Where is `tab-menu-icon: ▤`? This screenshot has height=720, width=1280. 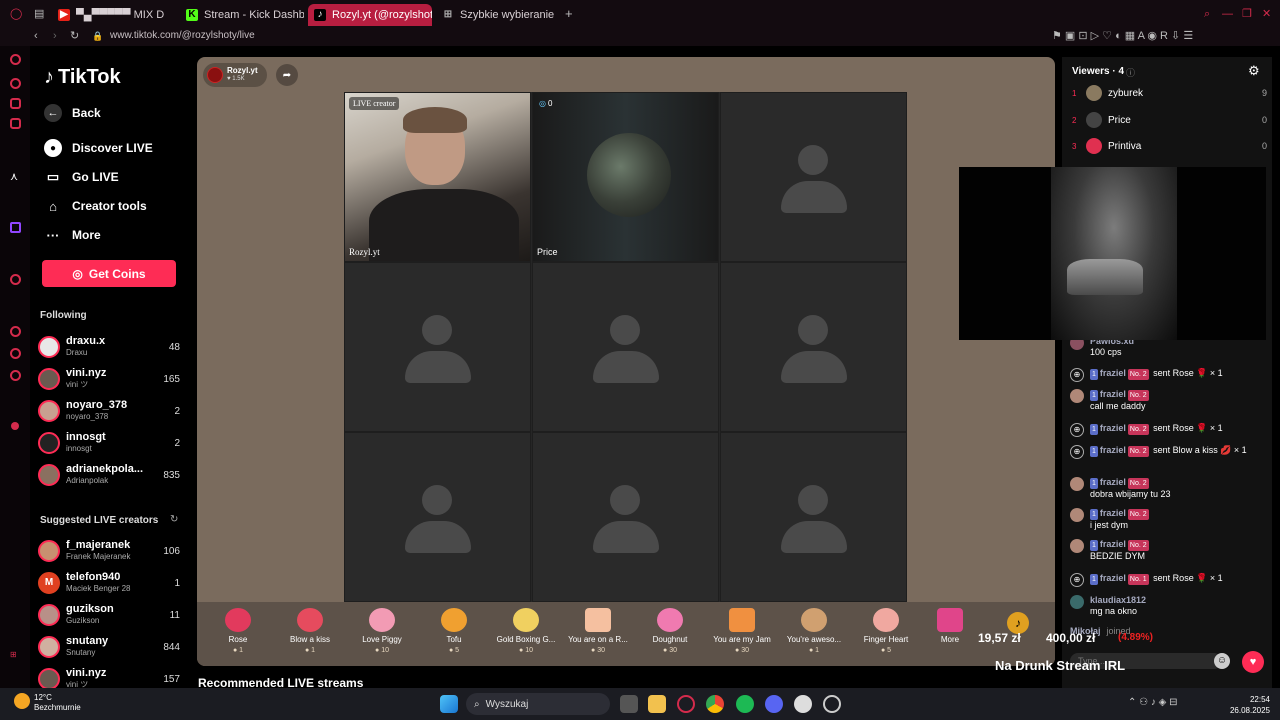 tab-menu-icon: ▤ is located at coordinates (39, 14).